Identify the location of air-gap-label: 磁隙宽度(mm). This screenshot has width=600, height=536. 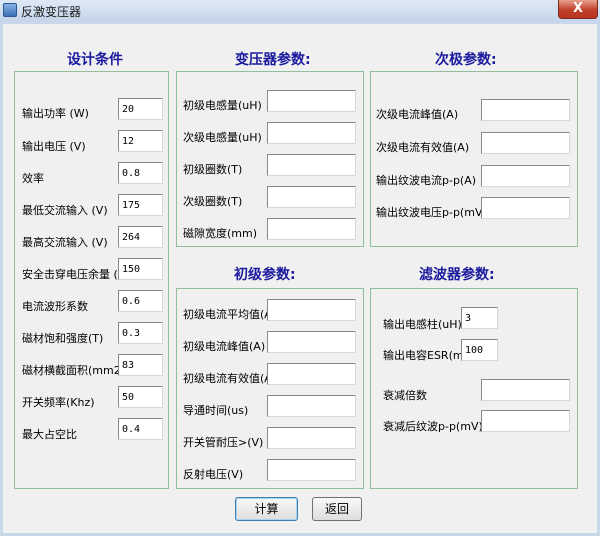
(220, 233).